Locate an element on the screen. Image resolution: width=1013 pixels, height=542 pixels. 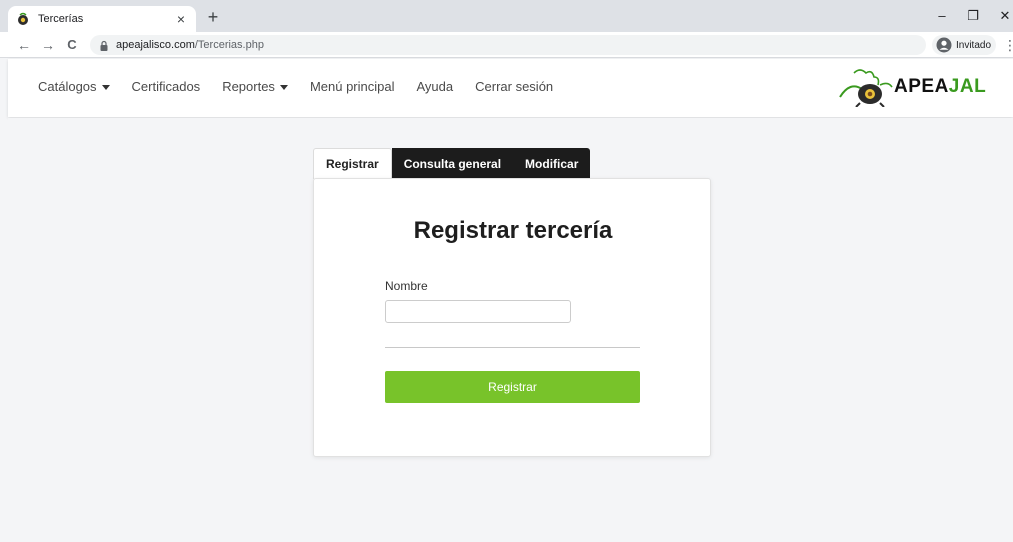
browser-menu-icon: ⋮ is located at coordinates (1008, 45).